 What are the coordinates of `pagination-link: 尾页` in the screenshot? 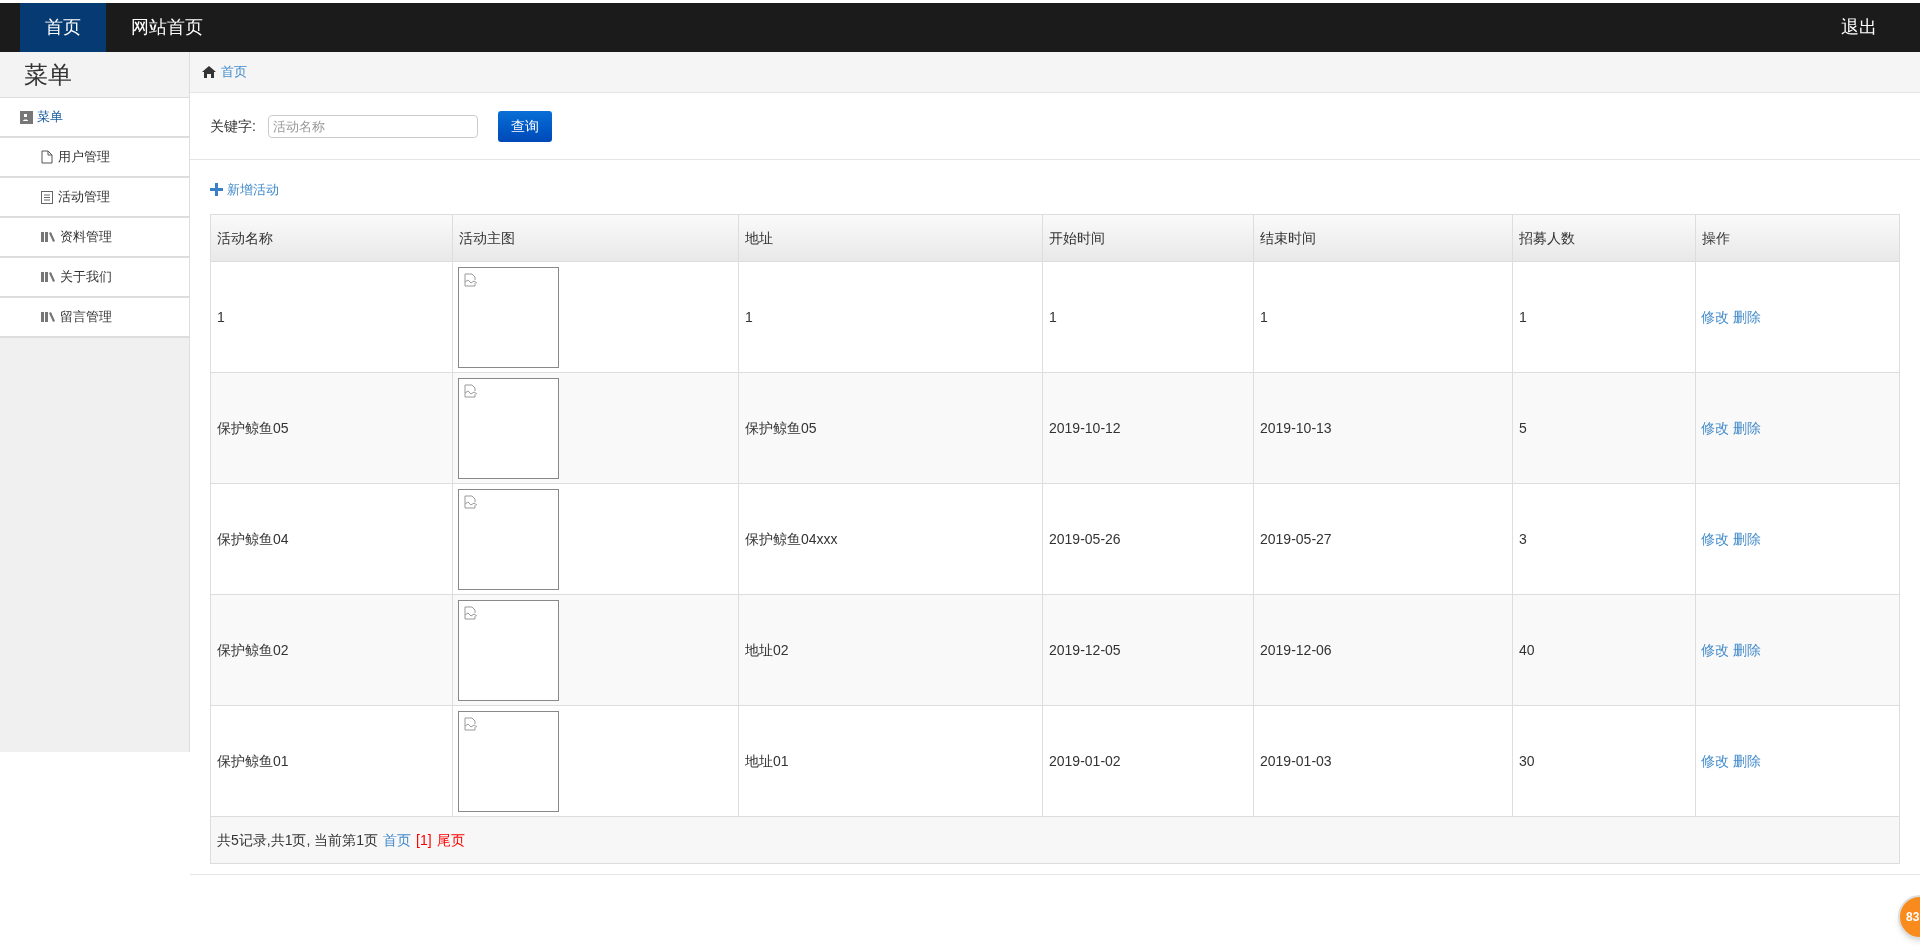 It's located at (450, 839).